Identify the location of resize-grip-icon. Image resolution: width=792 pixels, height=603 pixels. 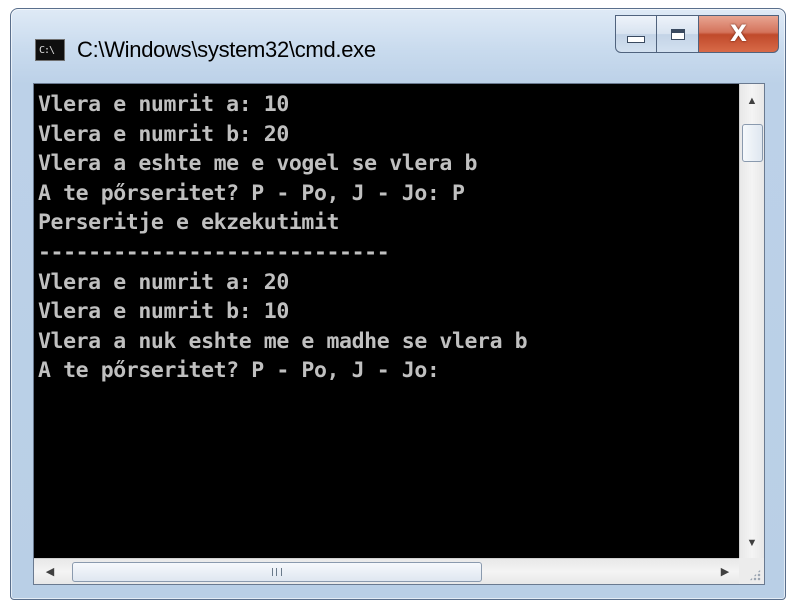
(755, 575).